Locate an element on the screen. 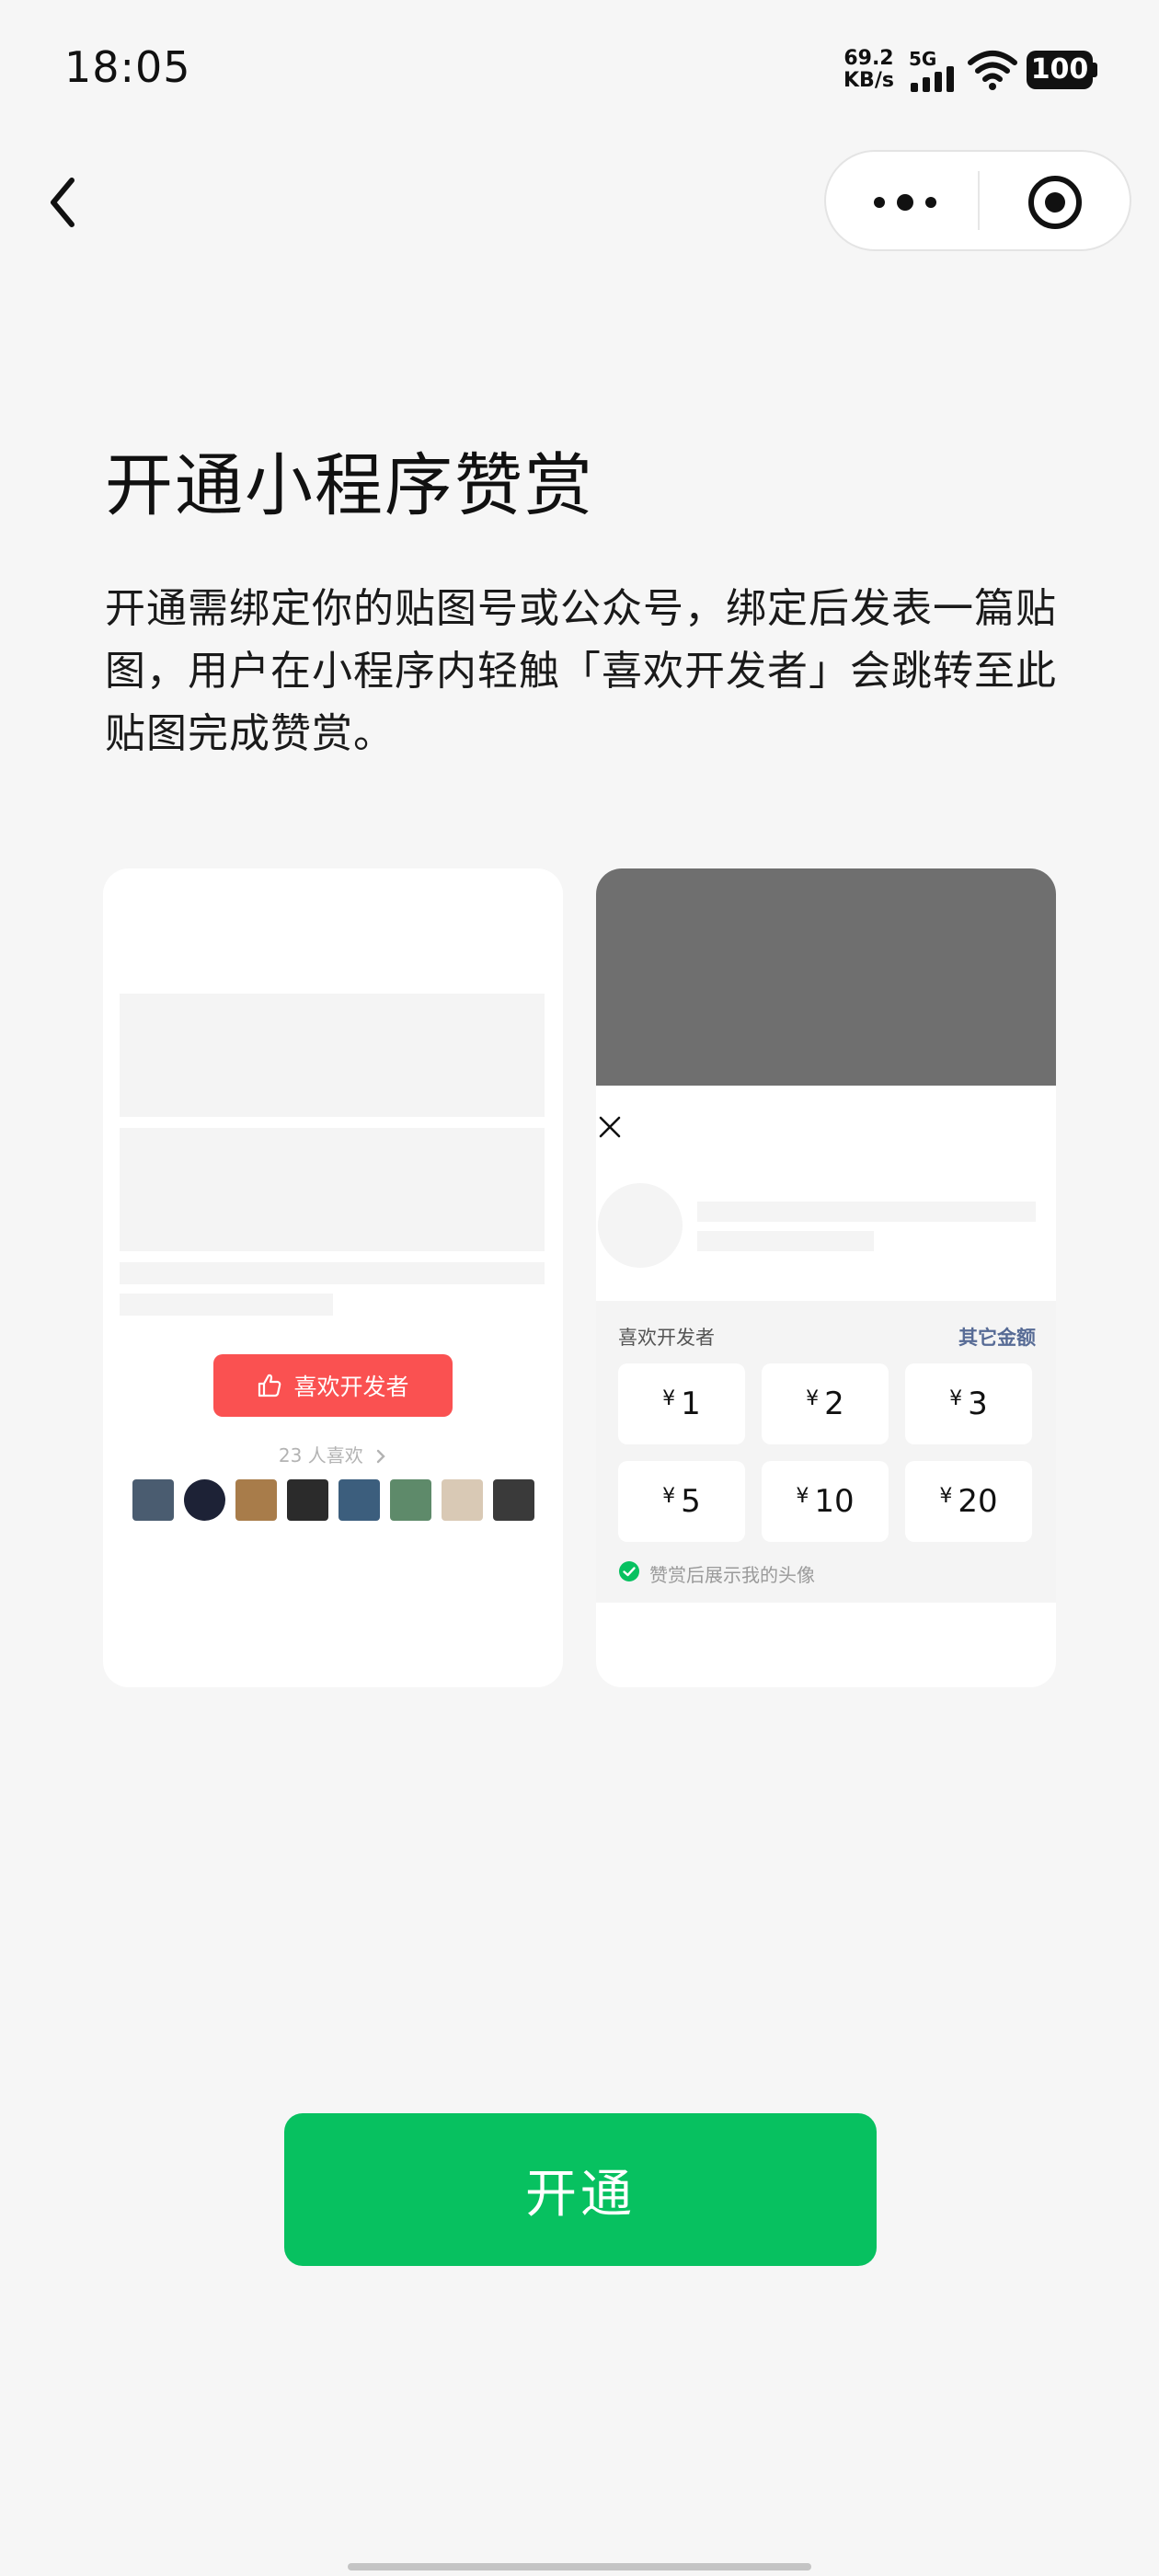 This screenshot has width=1159, height=2576. amount-value: 2 is located at coordinates (834, 1404).